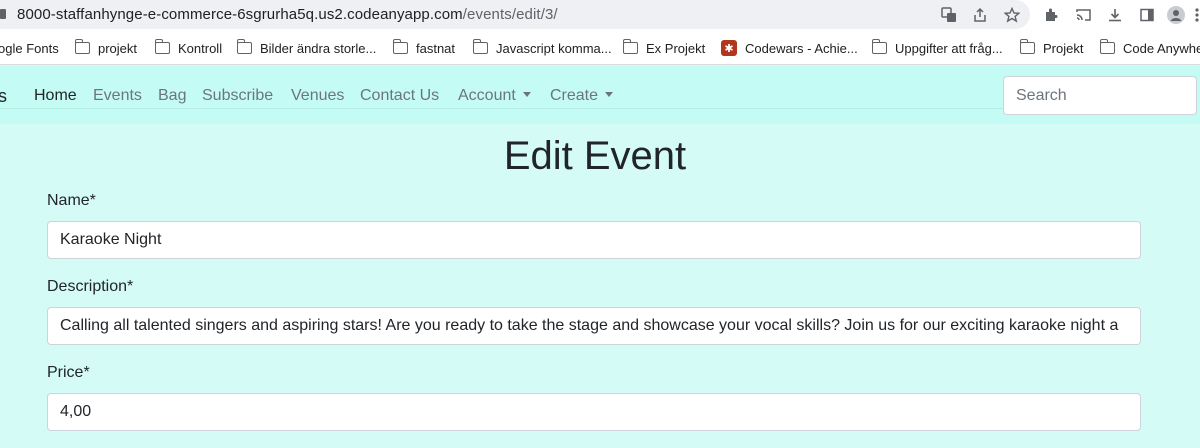 This screenshot has width=1200, height=448. I want to click on nav-create-label: Create, so click(574, 95).